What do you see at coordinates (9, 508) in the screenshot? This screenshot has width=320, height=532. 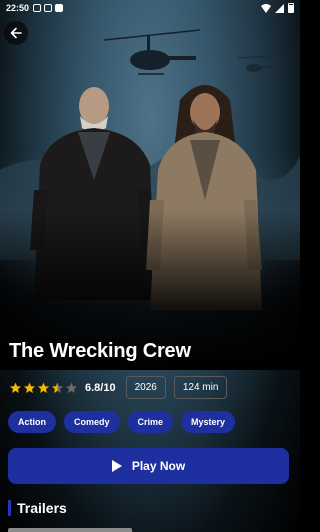 I see `section-accent-bar` at bounding box center [9, 508].